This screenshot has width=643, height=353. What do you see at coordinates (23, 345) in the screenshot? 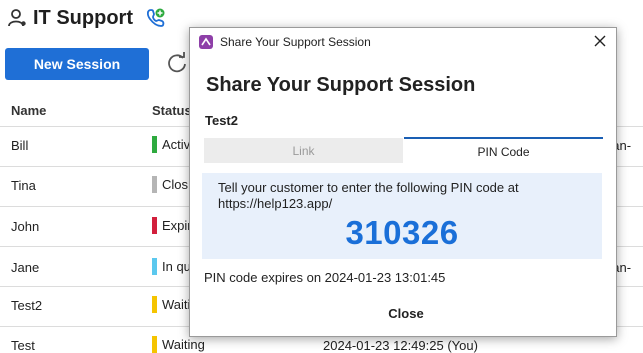
I see `row-name: Test` at bounding box center [23, 345].